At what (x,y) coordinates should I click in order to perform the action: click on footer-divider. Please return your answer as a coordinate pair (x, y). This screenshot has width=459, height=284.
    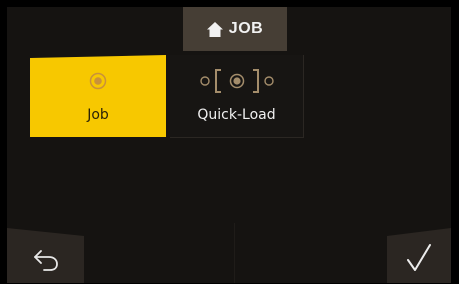
    Looking at the image, I should click on (234, 253).